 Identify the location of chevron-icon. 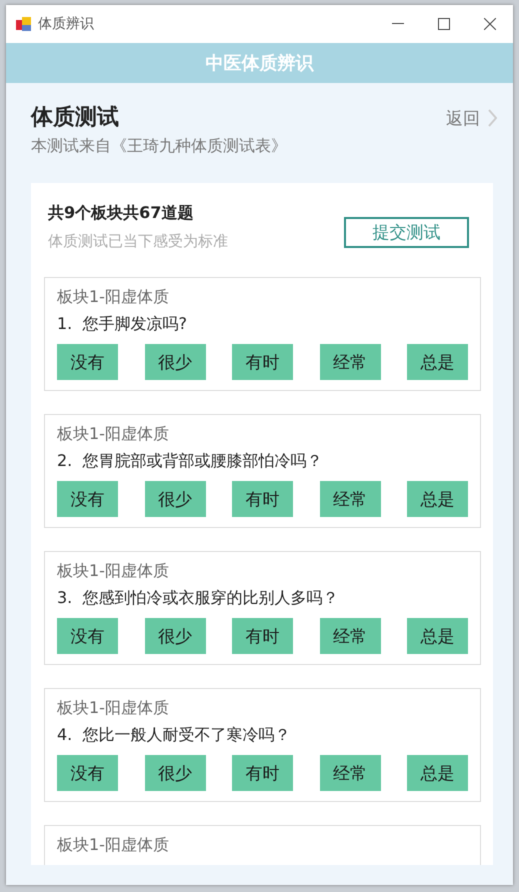
(492, 118).